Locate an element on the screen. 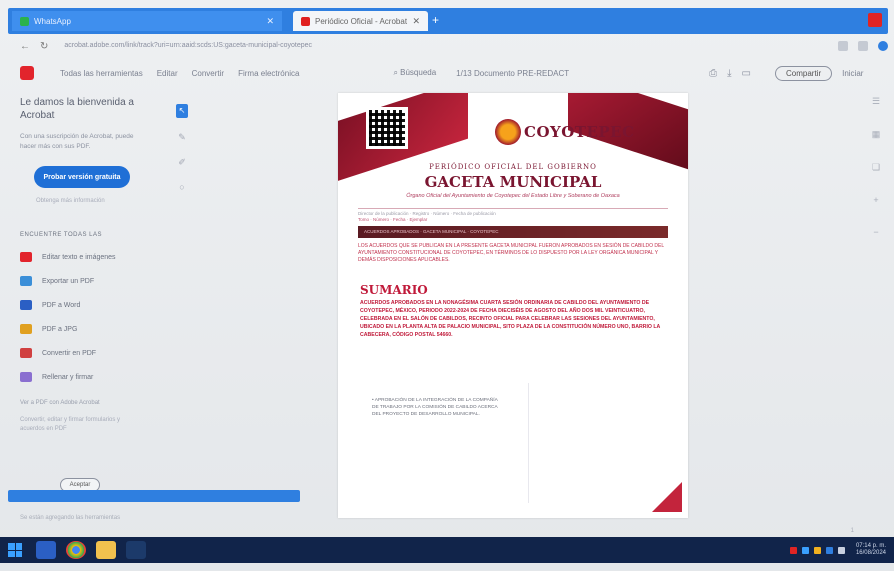 The width and height of the screenshot is (894, 571). battery-icon is located at coordinates (841, 550).